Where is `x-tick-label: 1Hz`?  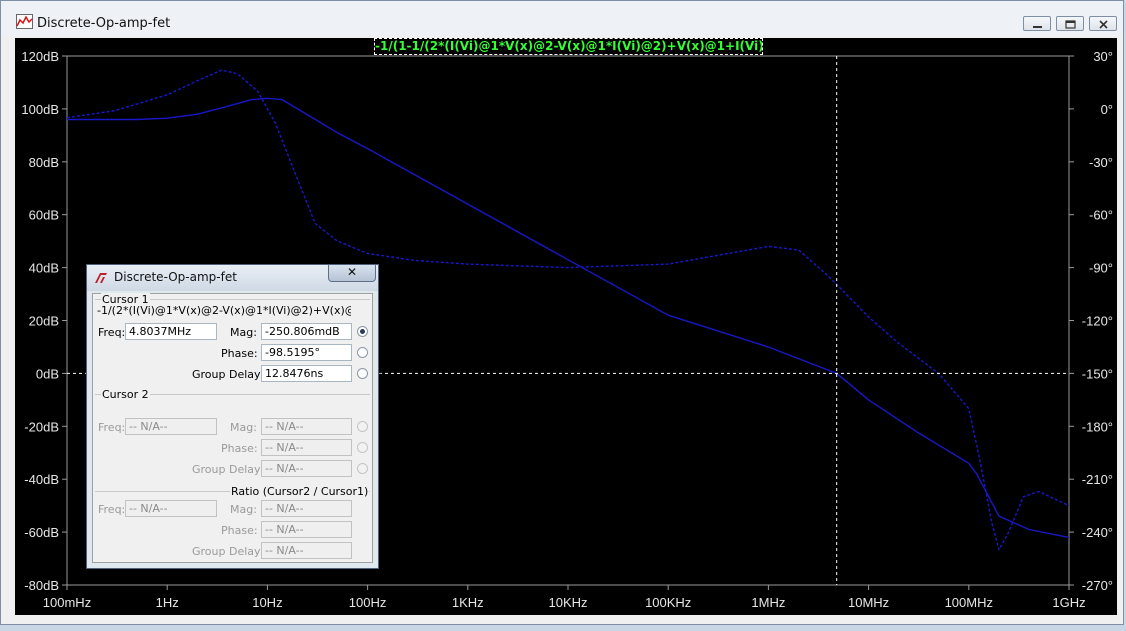
x-tick-label: 1Hz is located at coordinates (167, 602).